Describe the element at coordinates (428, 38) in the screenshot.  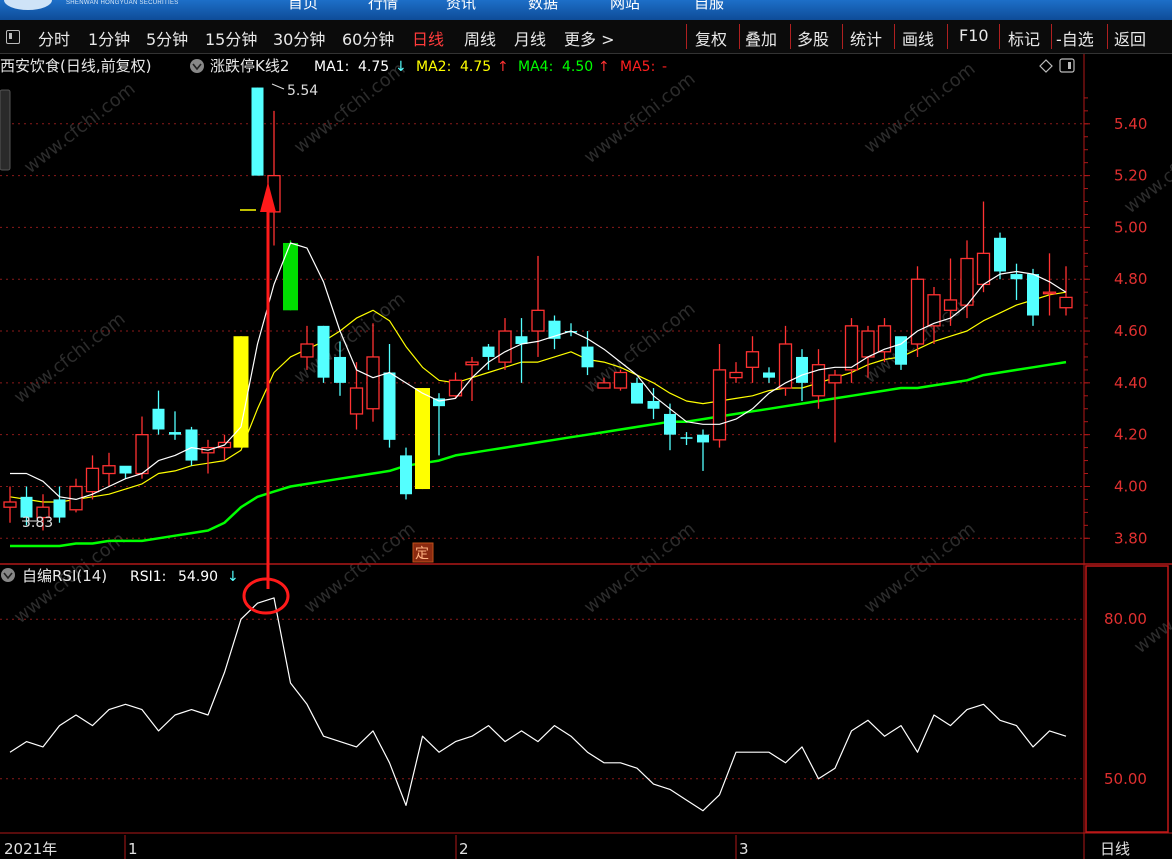
I see `period-daily: 日线` at that location.